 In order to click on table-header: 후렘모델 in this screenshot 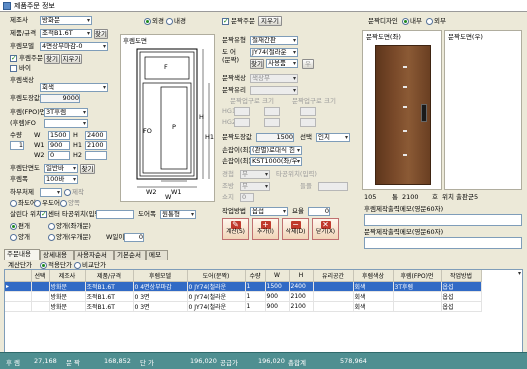, I will do `click(160, 276)`.